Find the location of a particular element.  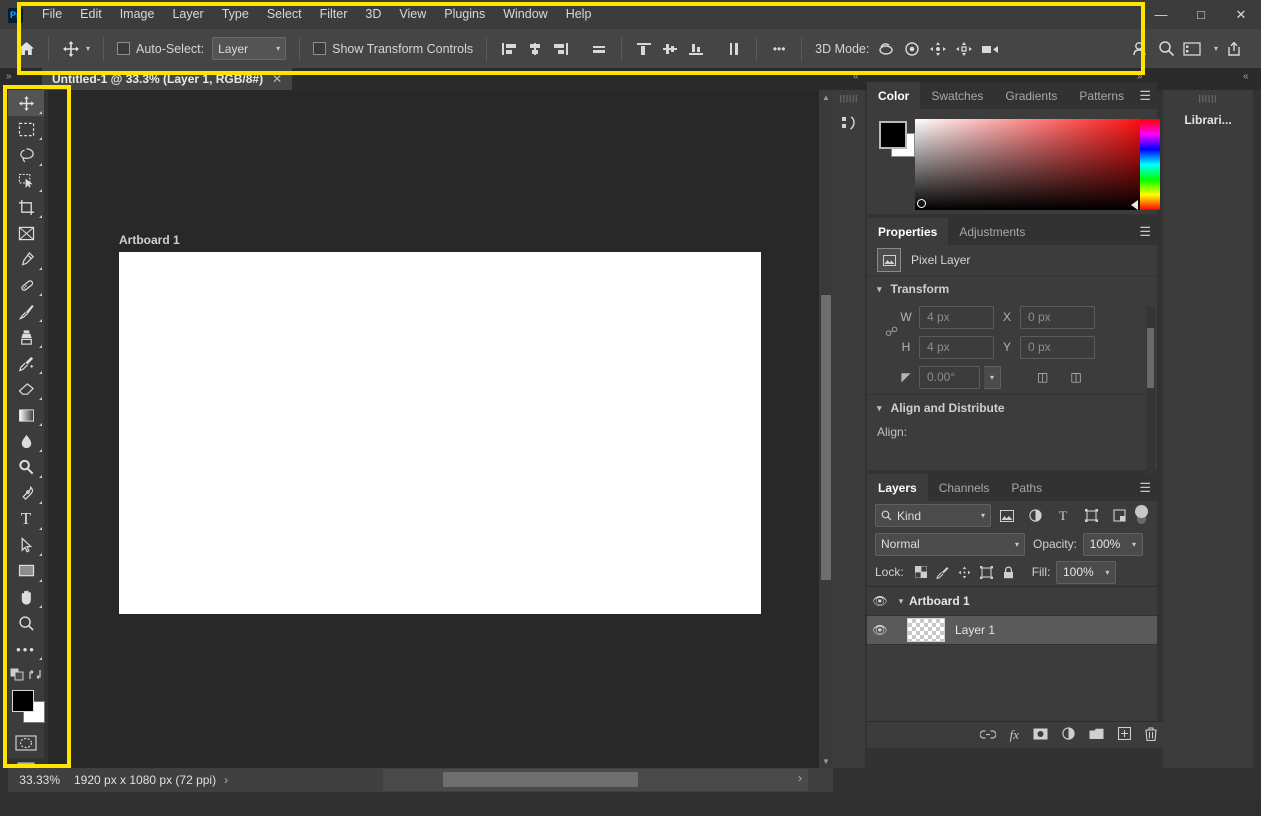

align-distribute-section-header: ▾ Align and Distribute is located at coordinates (1012, 408).